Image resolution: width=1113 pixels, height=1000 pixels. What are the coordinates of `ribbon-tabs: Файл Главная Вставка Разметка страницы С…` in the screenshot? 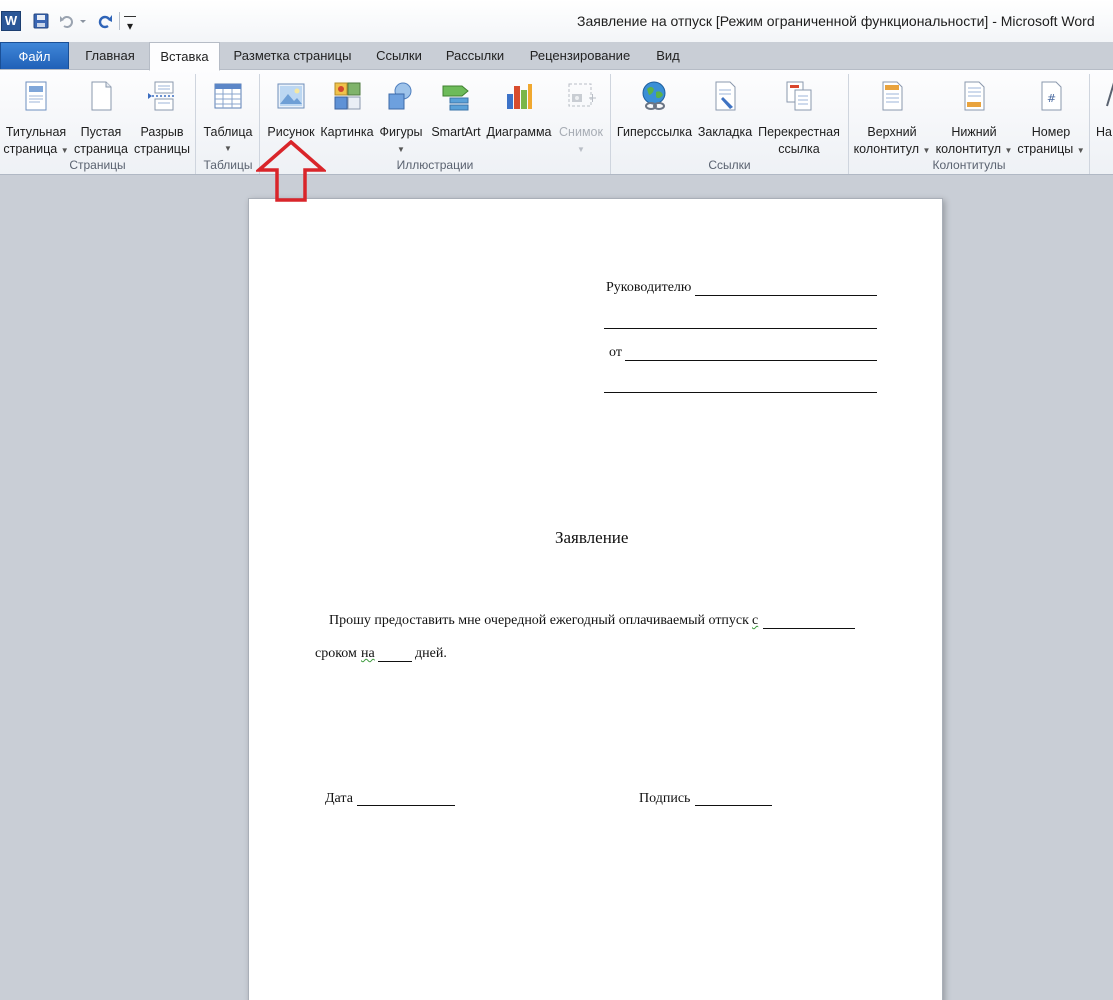 It's located at (556, 56).